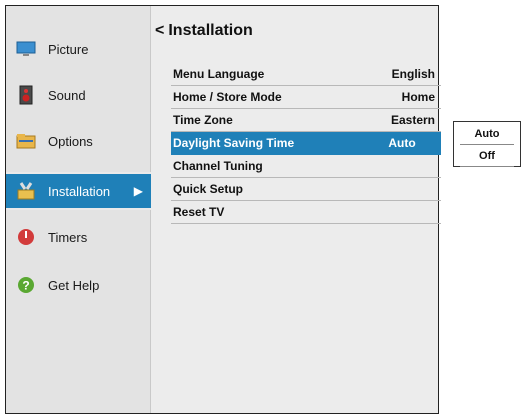 The width and height of the screenshot is (528, 419). What do you see at coordinates (306, 74) in the screenshot?
I see `menu-row-menu-language: Menu Language English` at bounding box center [306, 74].